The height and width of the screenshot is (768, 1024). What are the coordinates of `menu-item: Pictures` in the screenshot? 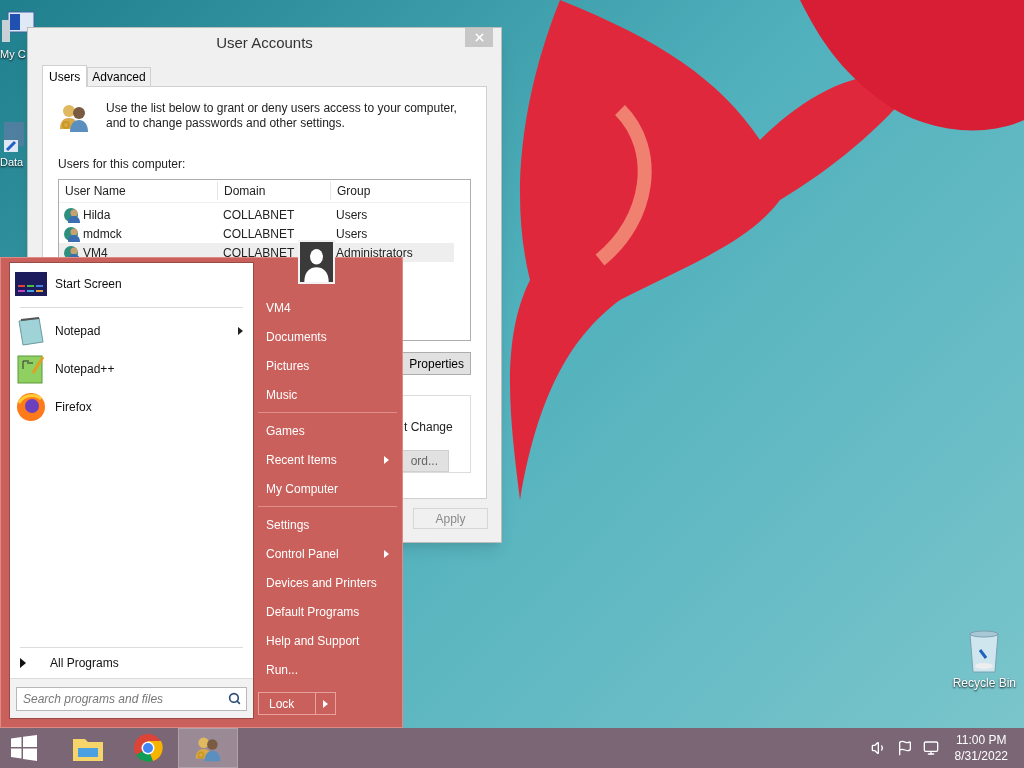 It's located at (327, 365).